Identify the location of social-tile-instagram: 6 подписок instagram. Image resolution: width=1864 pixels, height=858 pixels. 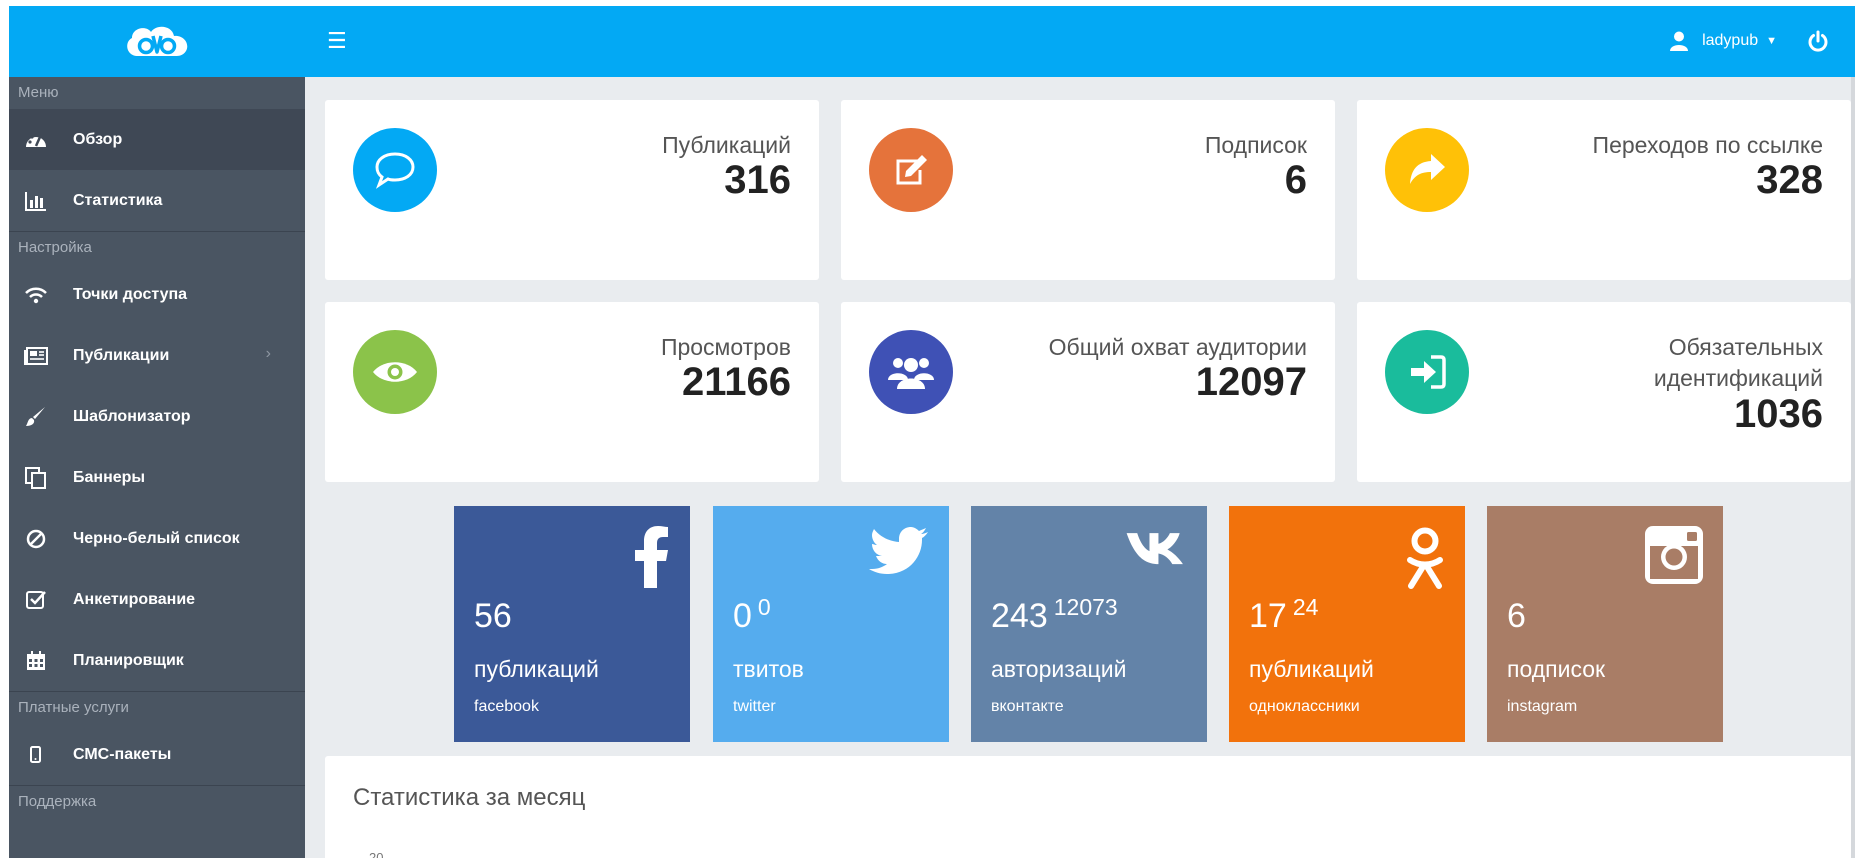
(1605, 624).